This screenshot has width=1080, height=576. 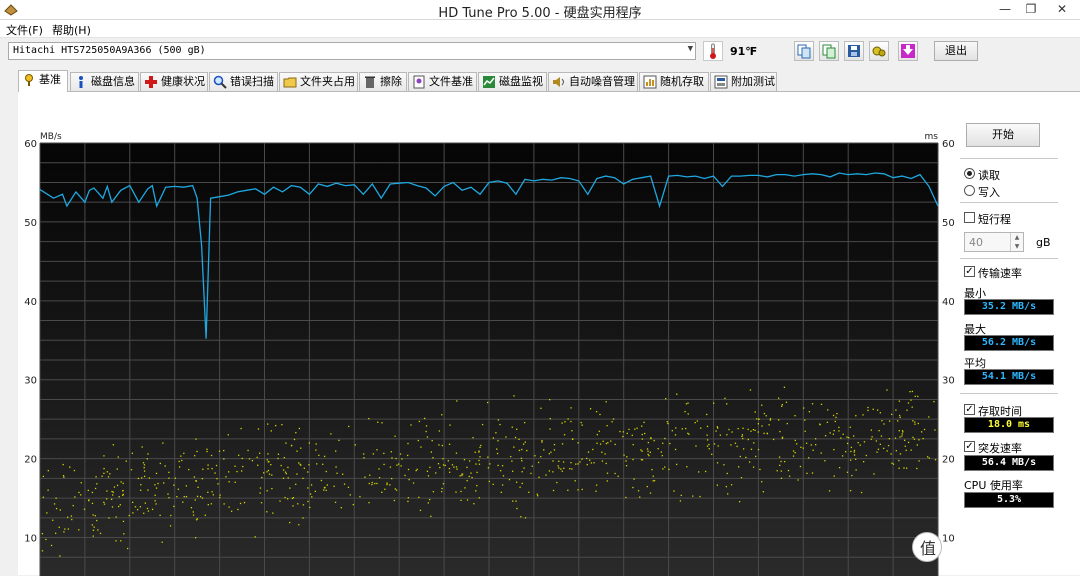 I want to click on transfer-rate-checkbox: ✓, so click(x=969, y=271).